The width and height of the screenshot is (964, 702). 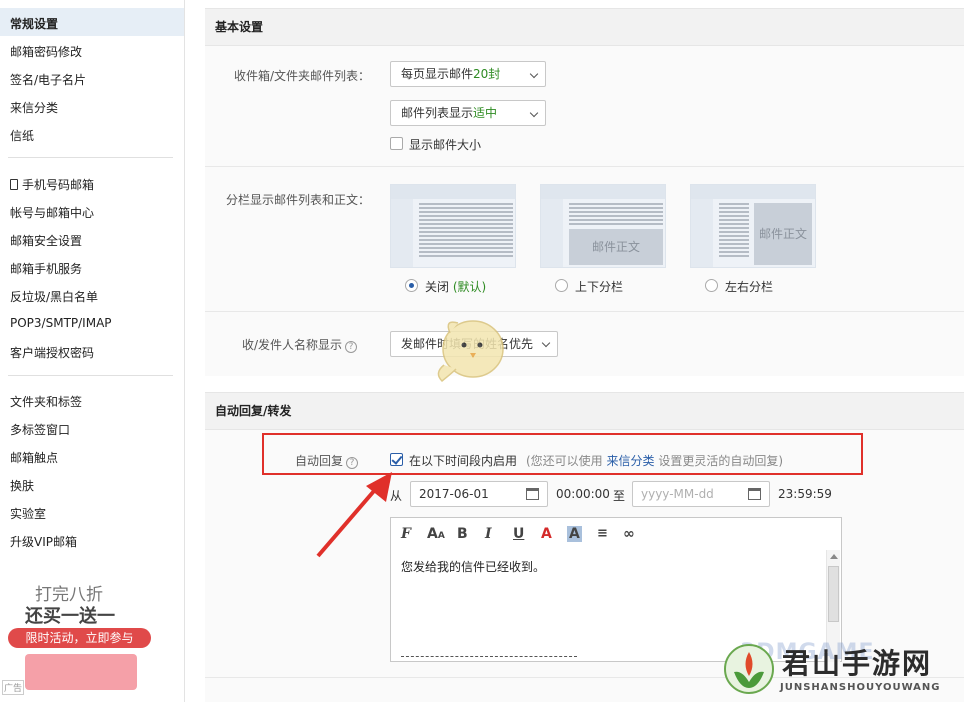 What do you see at coordinates (34, 107) in the screenshot?
I see `sidebar-item-mail-filter: 来信分类` at bounding box center [34, 107].